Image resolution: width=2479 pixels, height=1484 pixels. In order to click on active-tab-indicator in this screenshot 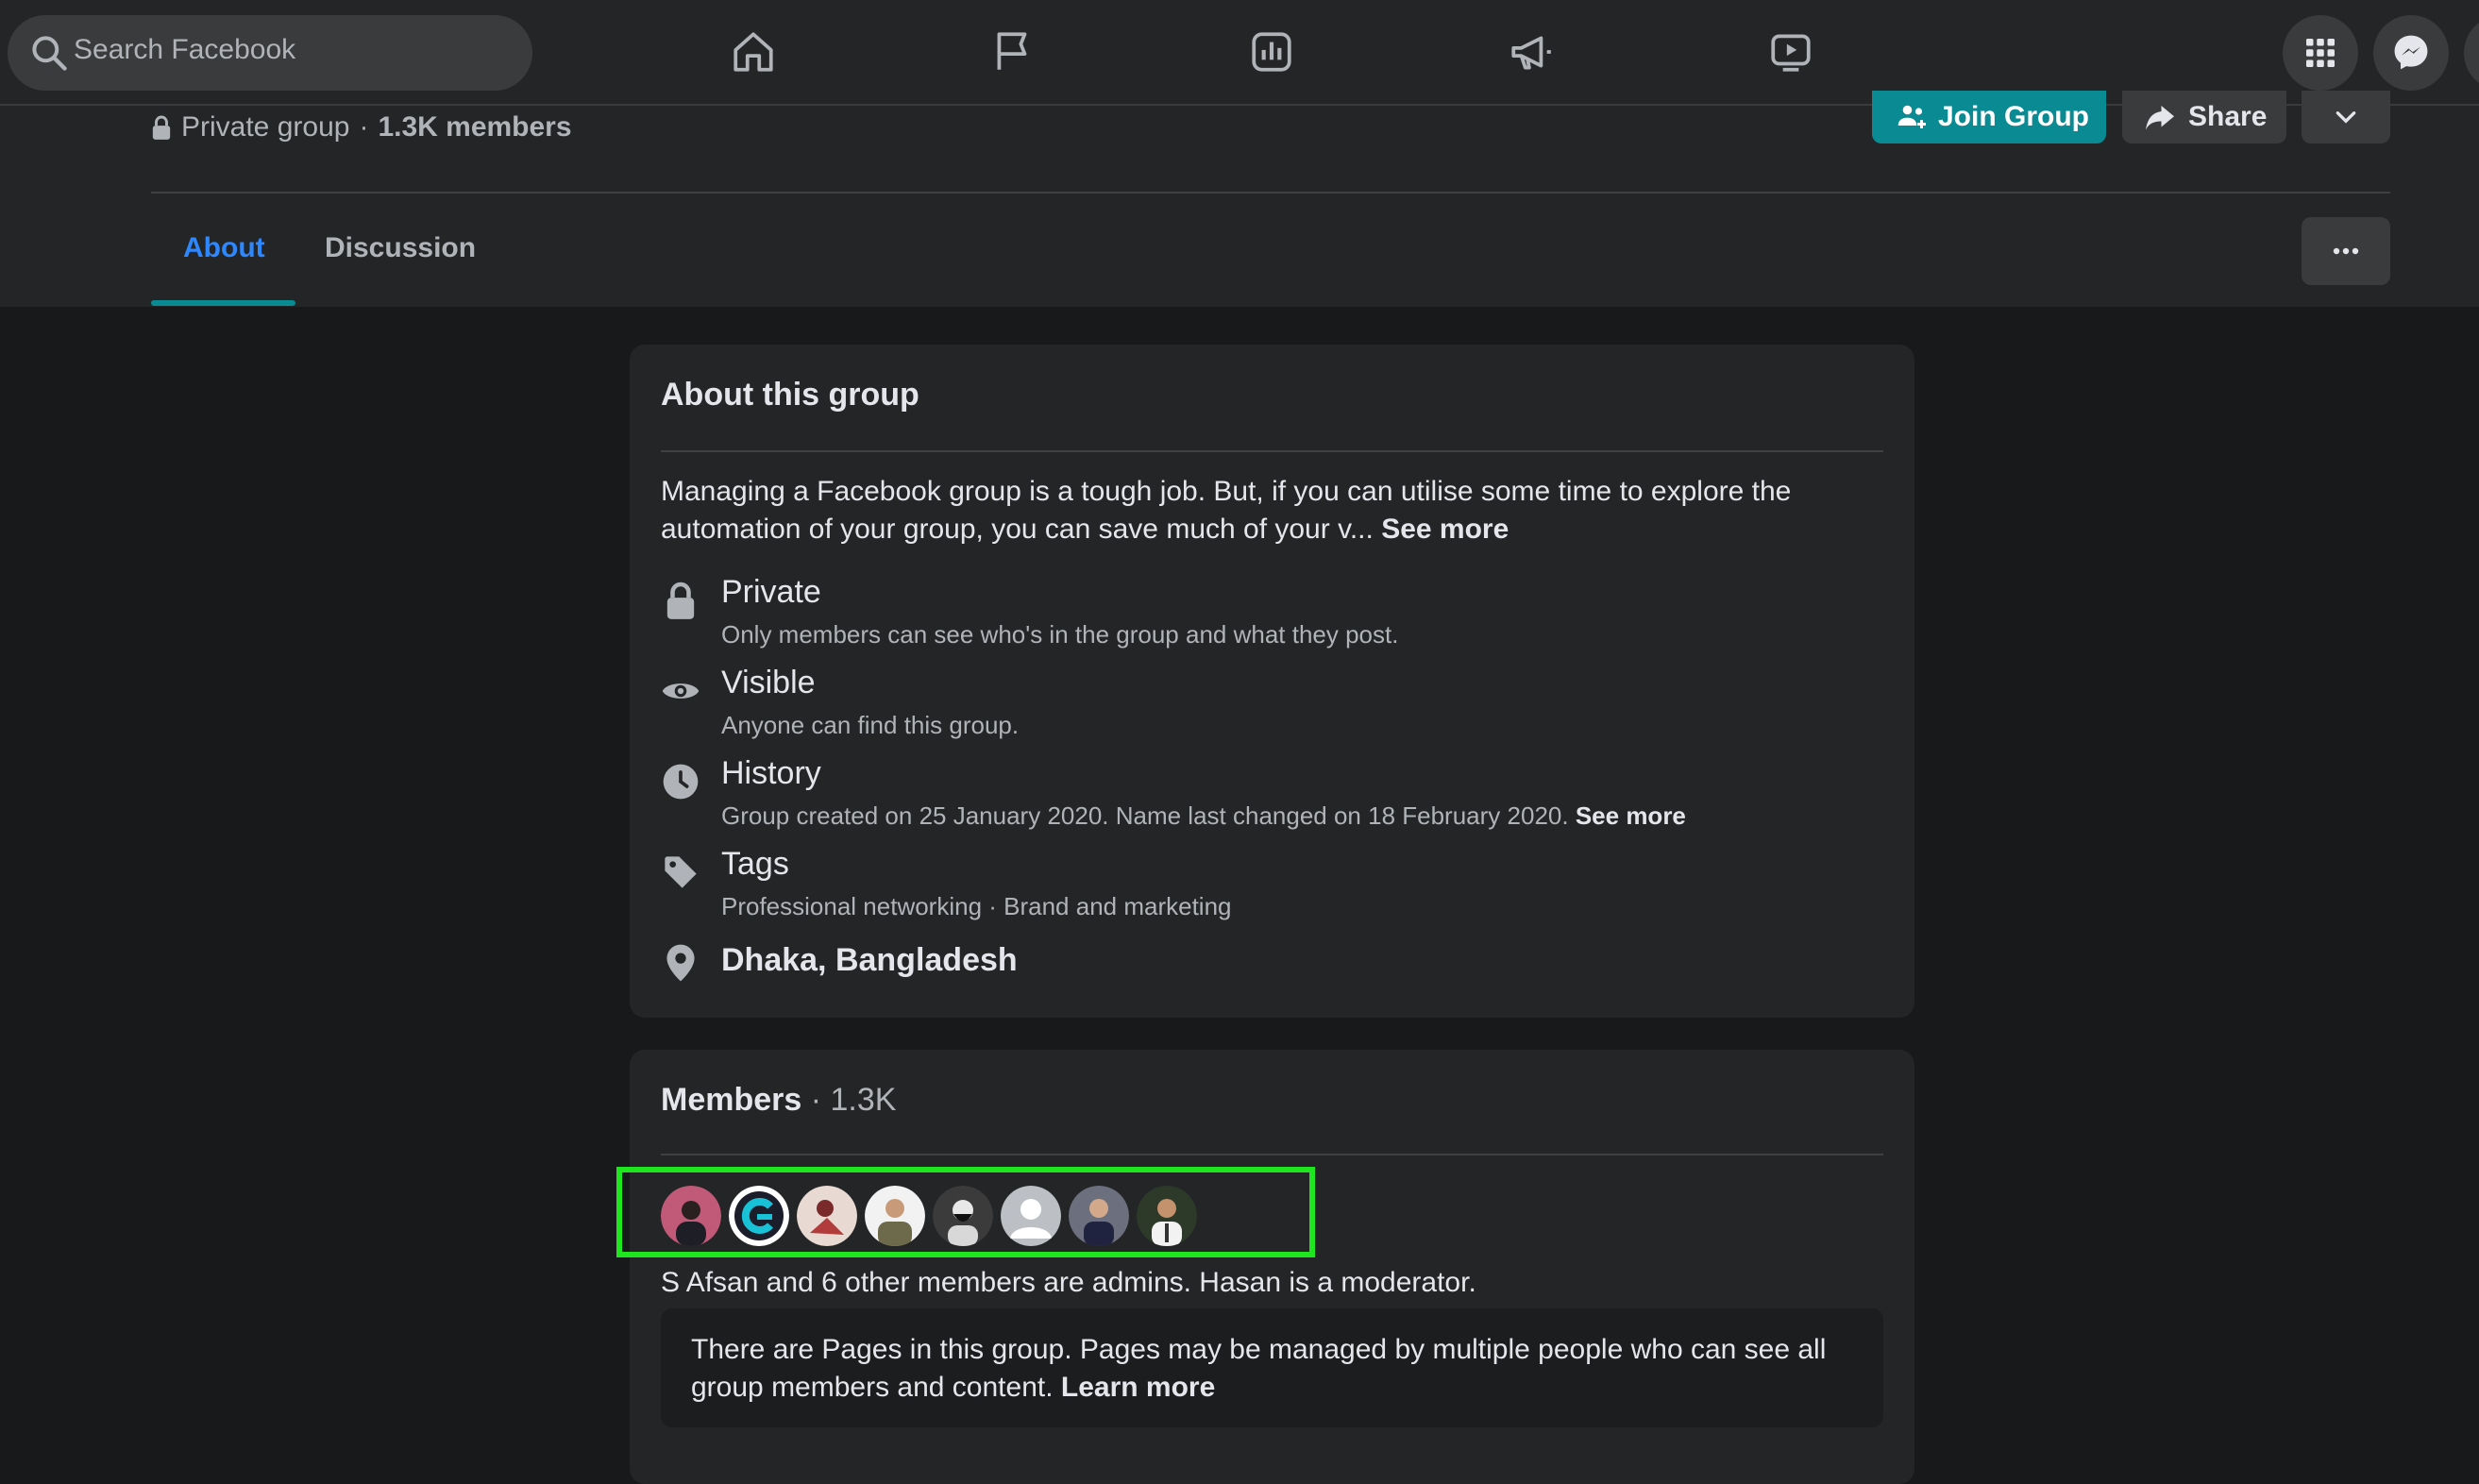, I will do `click(223, 303)`.